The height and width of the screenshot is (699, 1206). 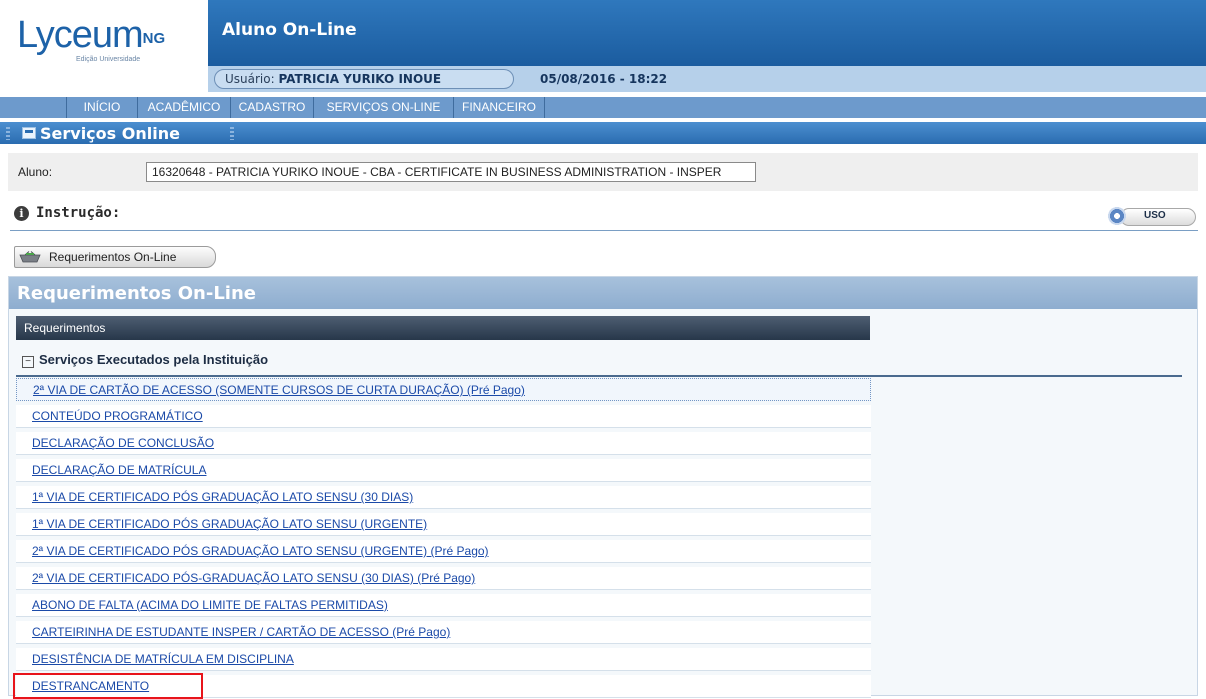 I want to click on highlight-annotation, so click(x=108, y=686).